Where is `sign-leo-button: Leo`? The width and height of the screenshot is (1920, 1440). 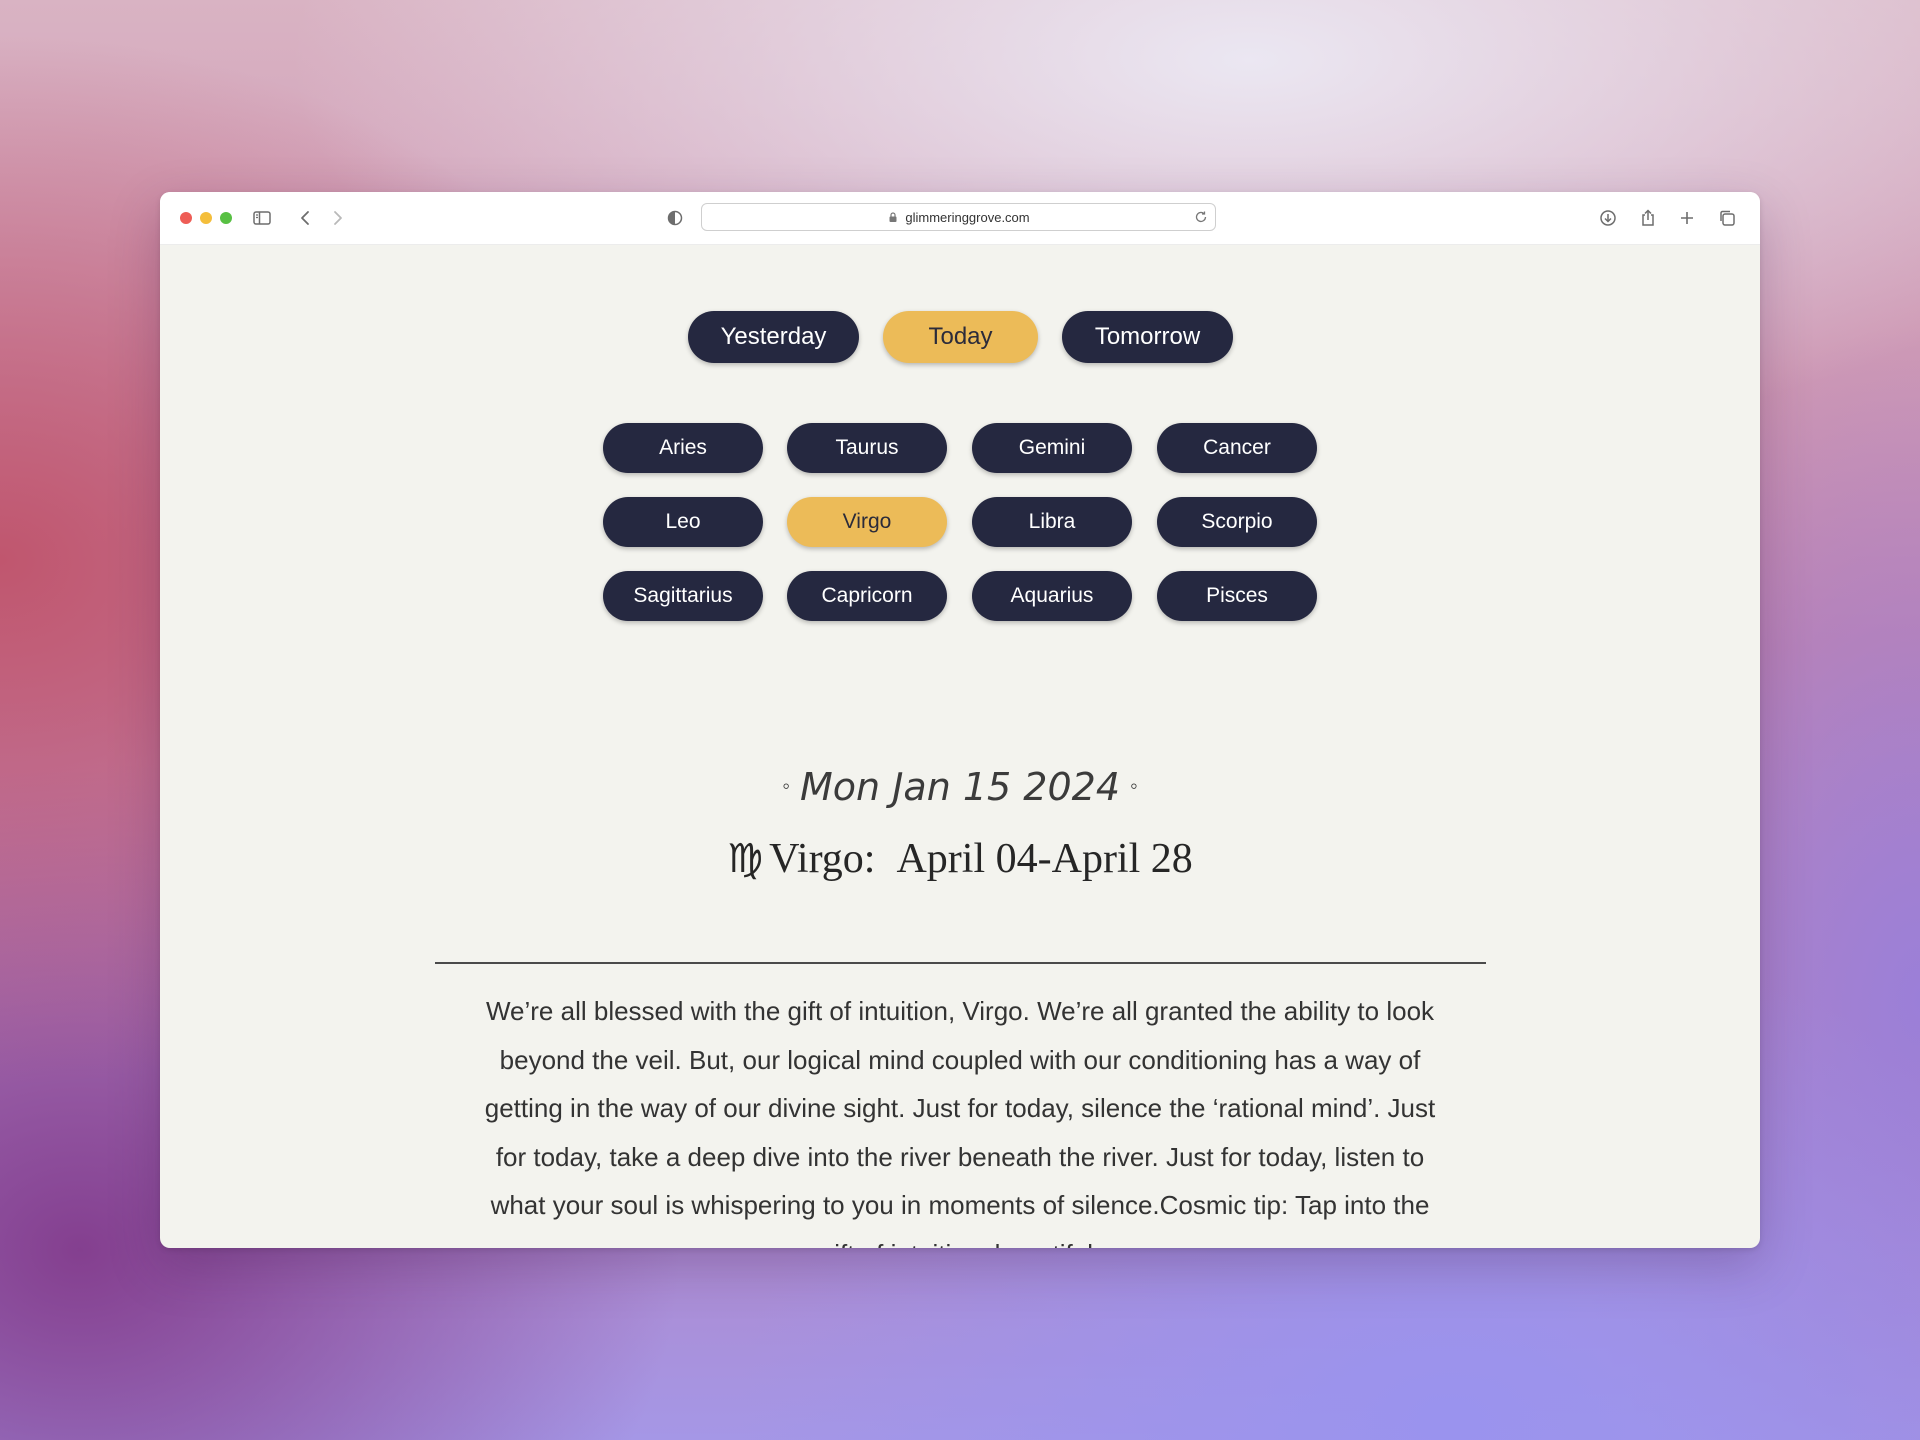 sign-leo-button: Leo is located at coordinates (683, 522).